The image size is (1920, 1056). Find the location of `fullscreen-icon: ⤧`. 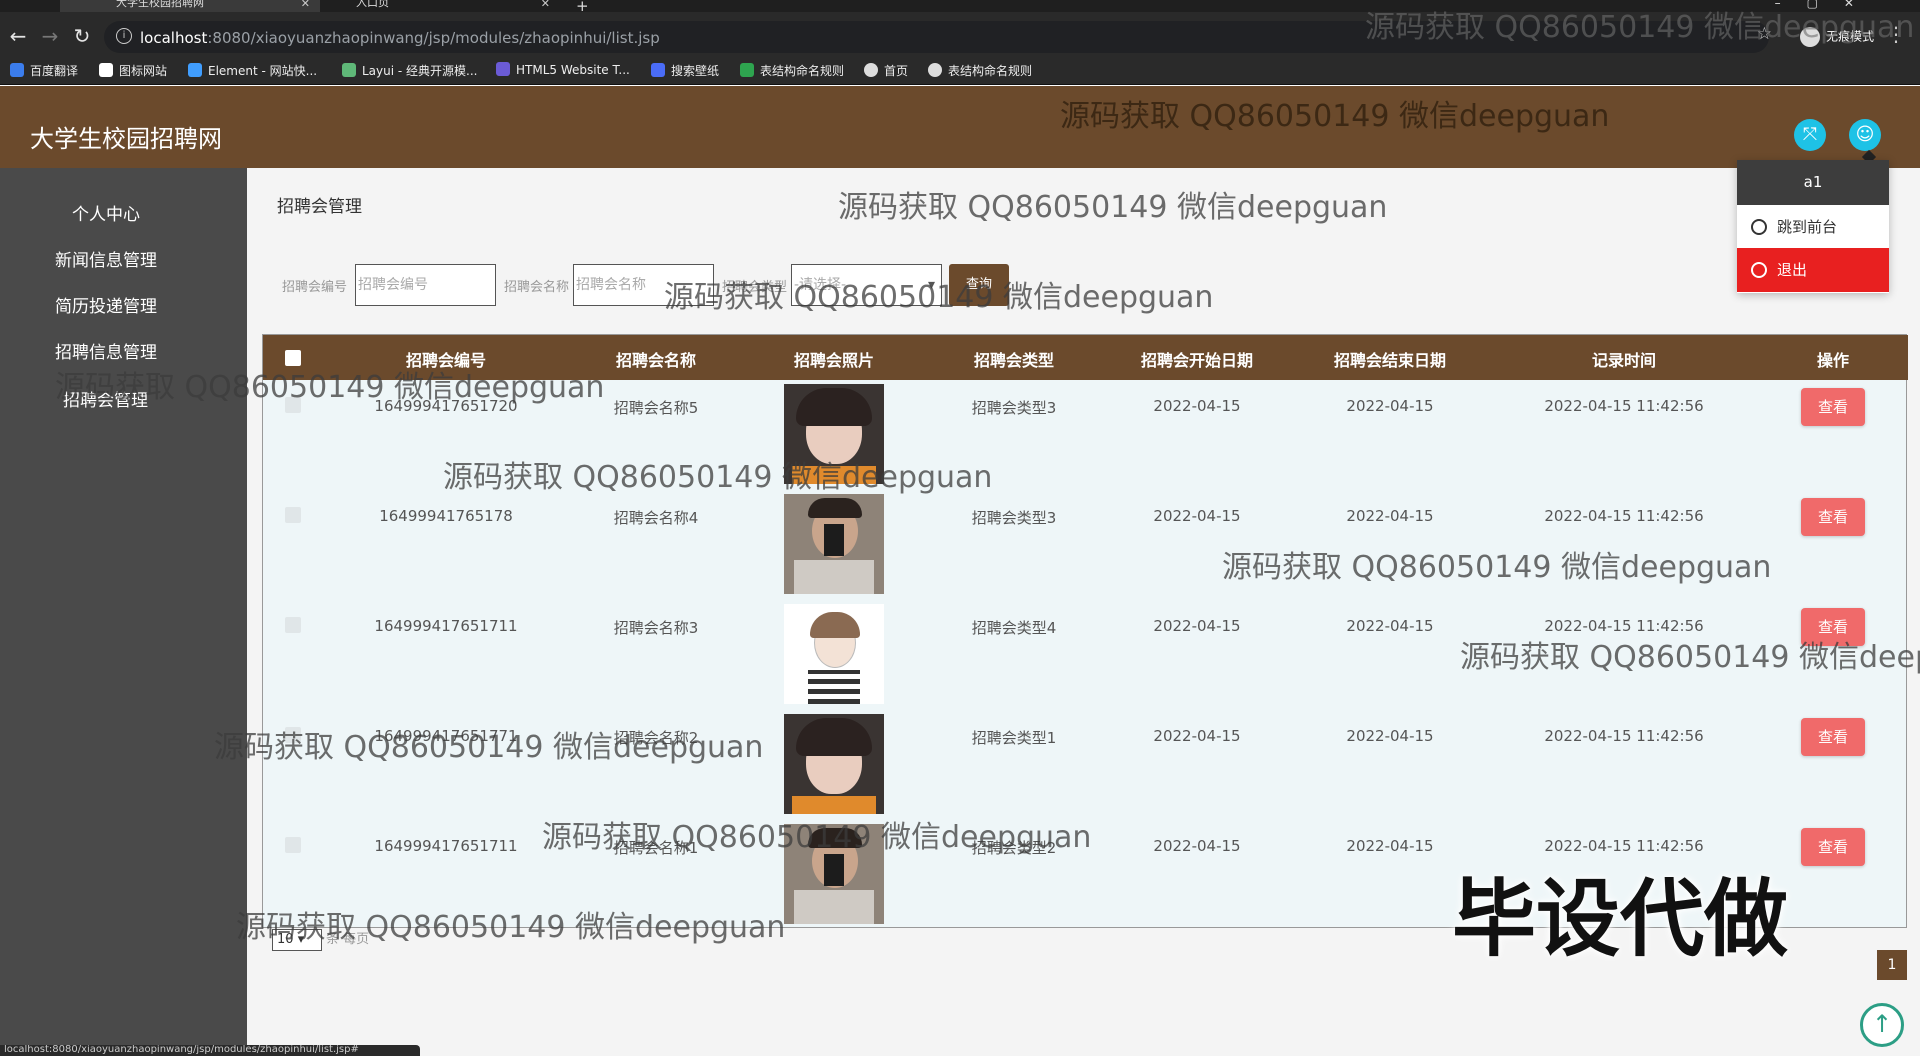

fullscreen-icon: ⤧ is located at coordinates (1810, 135).